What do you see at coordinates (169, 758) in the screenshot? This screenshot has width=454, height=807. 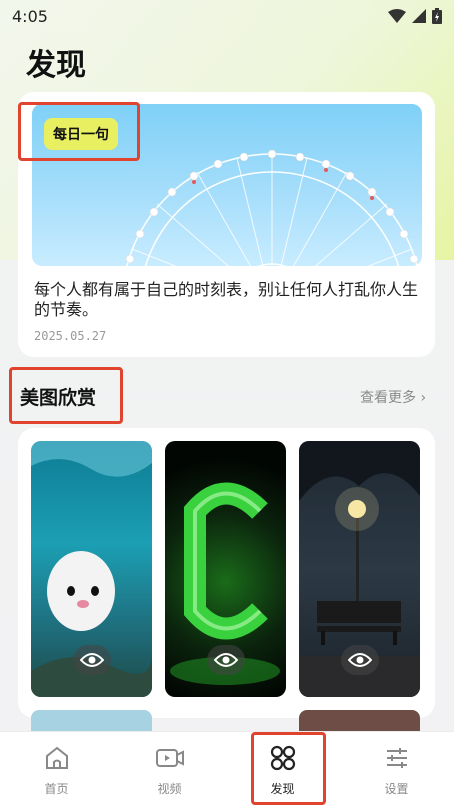 I see `video-icon` at bounding box center [169, 758].